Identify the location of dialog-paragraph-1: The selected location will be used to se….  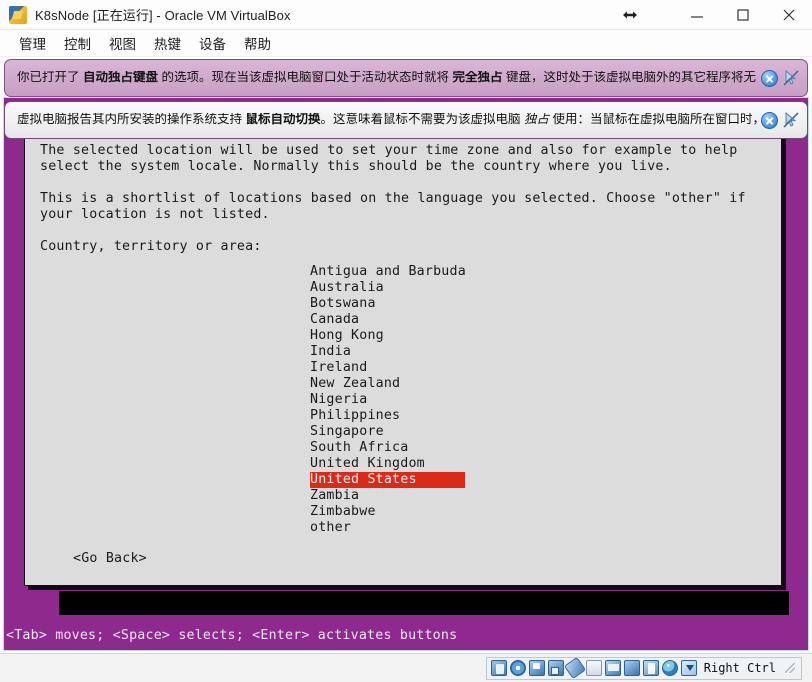
(389, 158).